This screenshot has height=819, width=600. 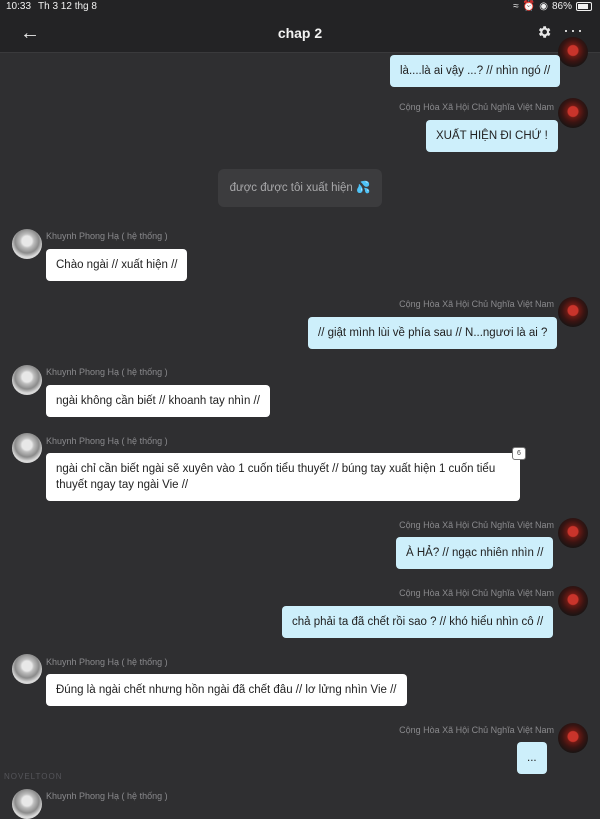 What do you see at coordinates (519, 453) in the screenshot?
I see `comment-count-badge: 6` at bounding box center [519, 453].